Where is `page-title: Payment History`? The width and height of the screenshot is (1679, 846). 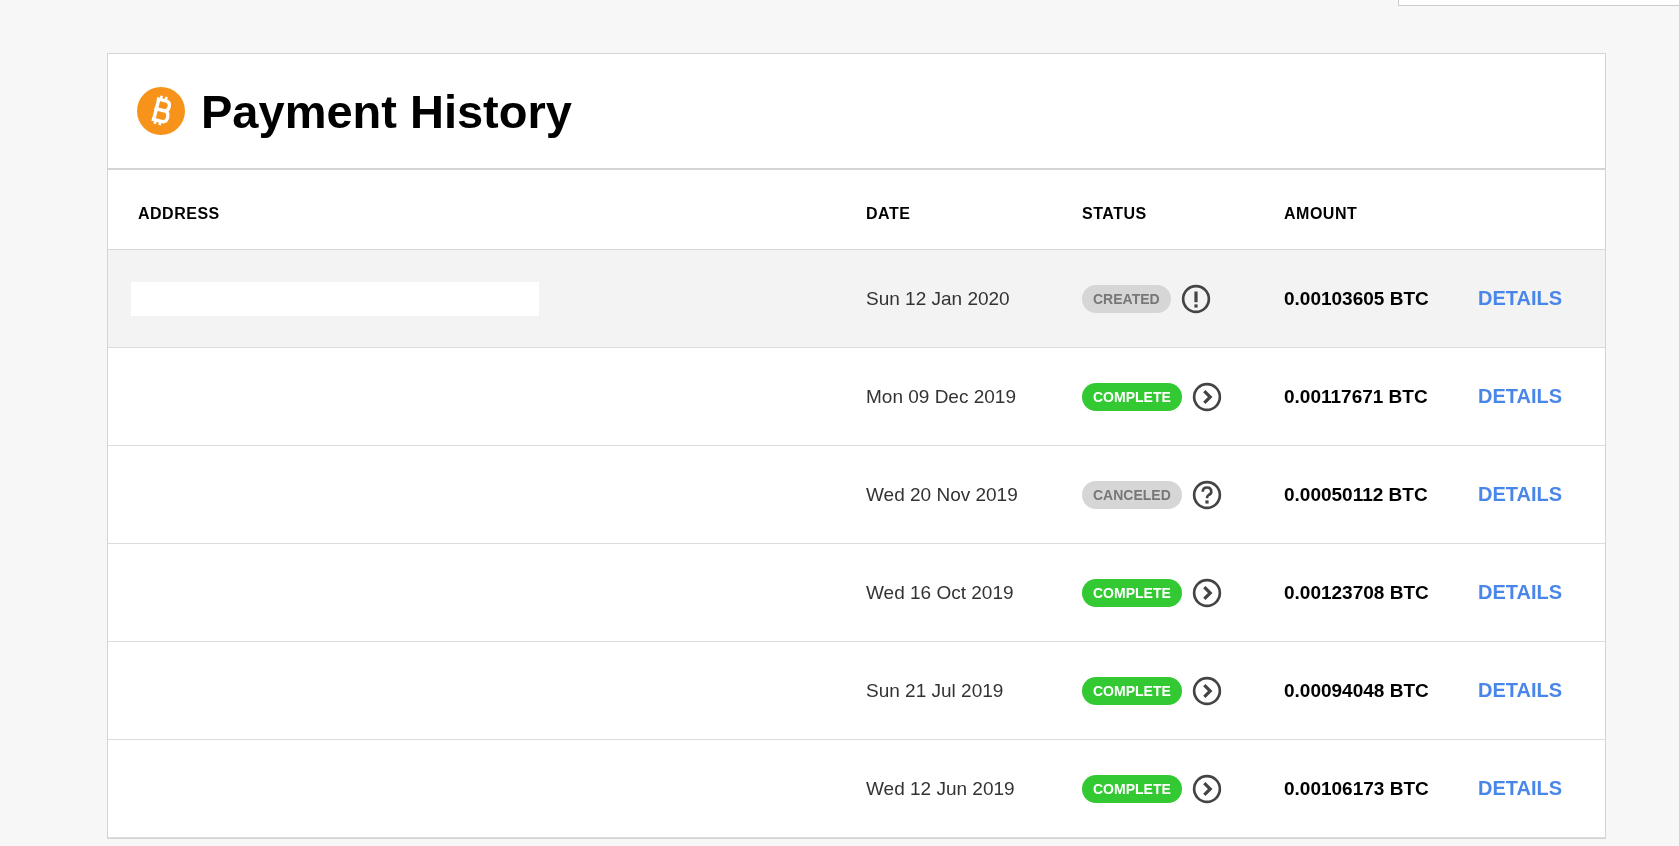 page-title: Payment History is located at coordinates (386, 111).